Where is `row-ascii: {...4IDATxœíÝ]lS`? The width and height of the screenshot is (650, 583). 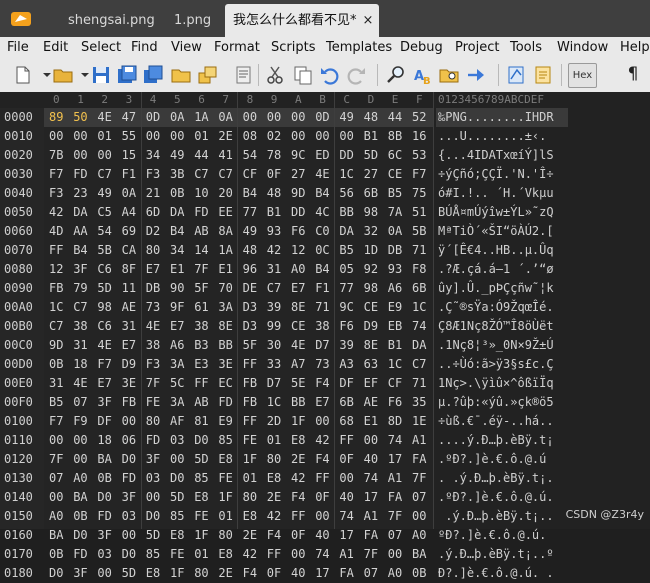
row-ascii: {...4IDATxœíÝ]lS is located at coordinates (496, 155).